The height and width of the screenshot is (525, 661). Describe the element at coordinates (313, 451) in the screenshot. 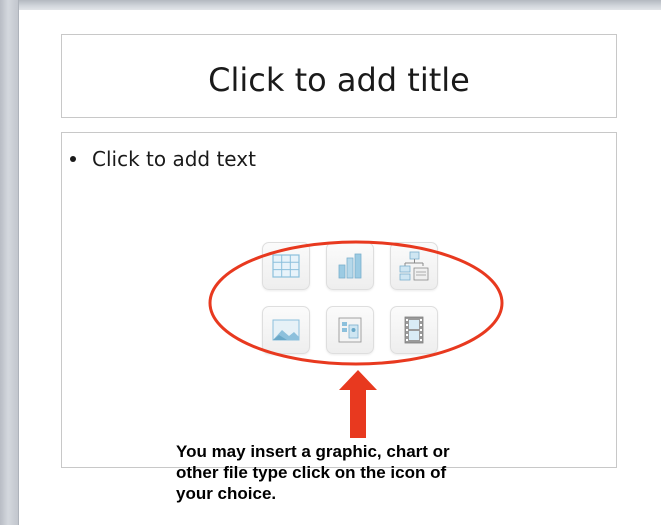

I see `callout-line: You may insert a graphic, chart or` at that location.